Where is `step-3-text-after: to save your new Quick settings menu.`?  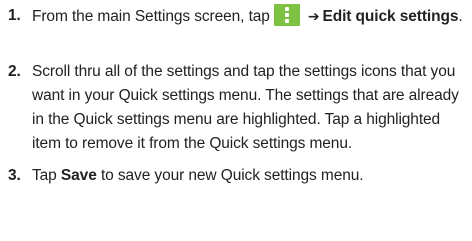
step-3-text-after: to save your new Quick settings menu. is located at coordinates (232, 175).